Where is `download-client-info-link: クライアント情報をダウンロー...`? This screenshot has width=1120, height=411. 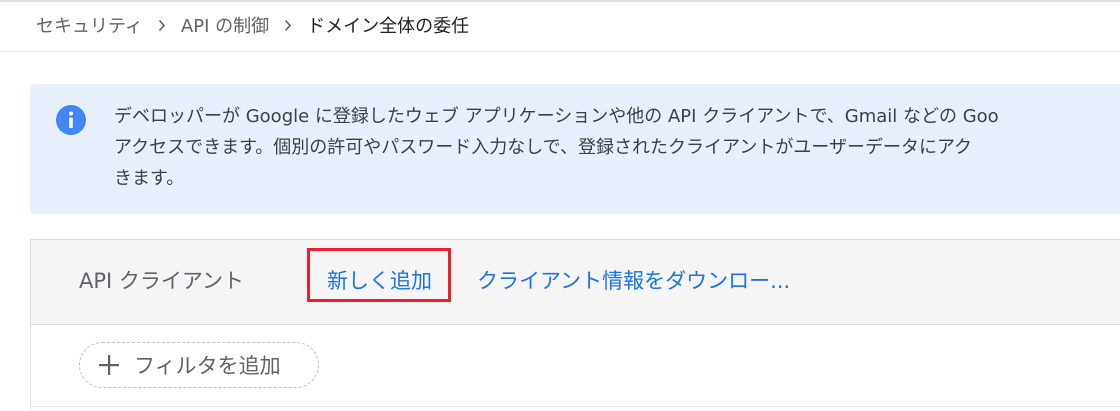 download-client-info-link: クライアント情報をダウンロー... is located at coordinates (633, 280).